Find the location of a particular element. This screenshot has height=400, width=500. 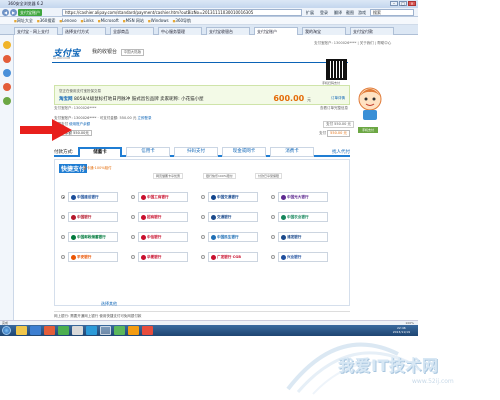

bank-logo: 平安银行 is located at coordinates (93, 257).